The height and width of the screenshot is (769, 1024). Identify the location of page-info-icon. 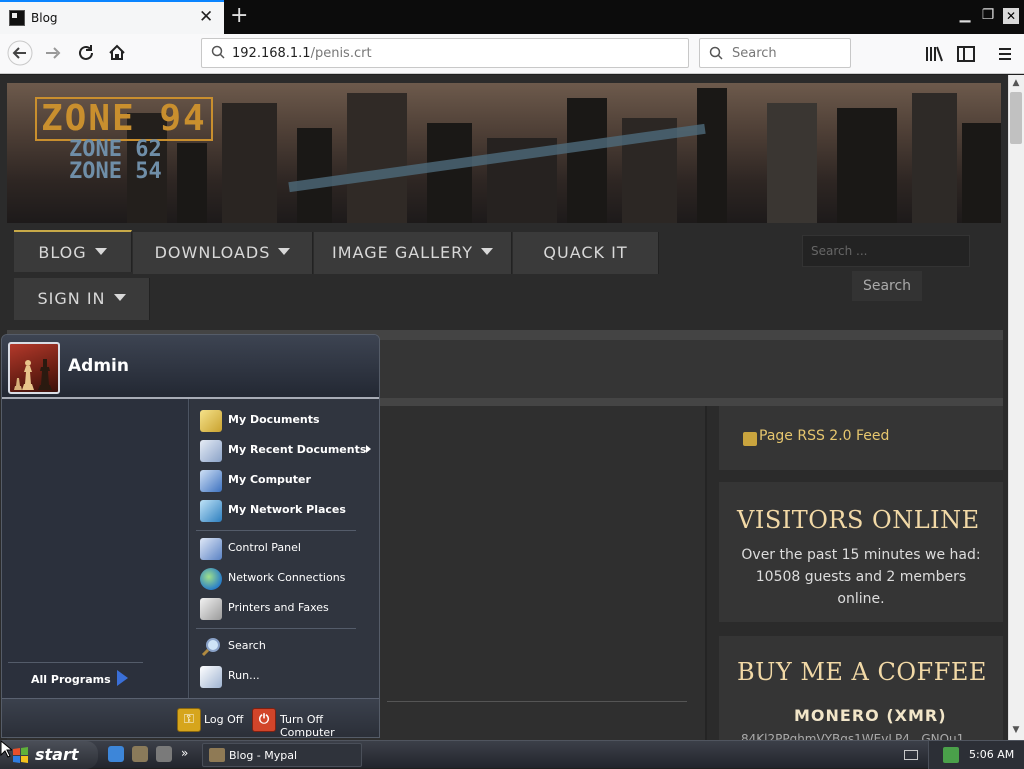
(218, 52).